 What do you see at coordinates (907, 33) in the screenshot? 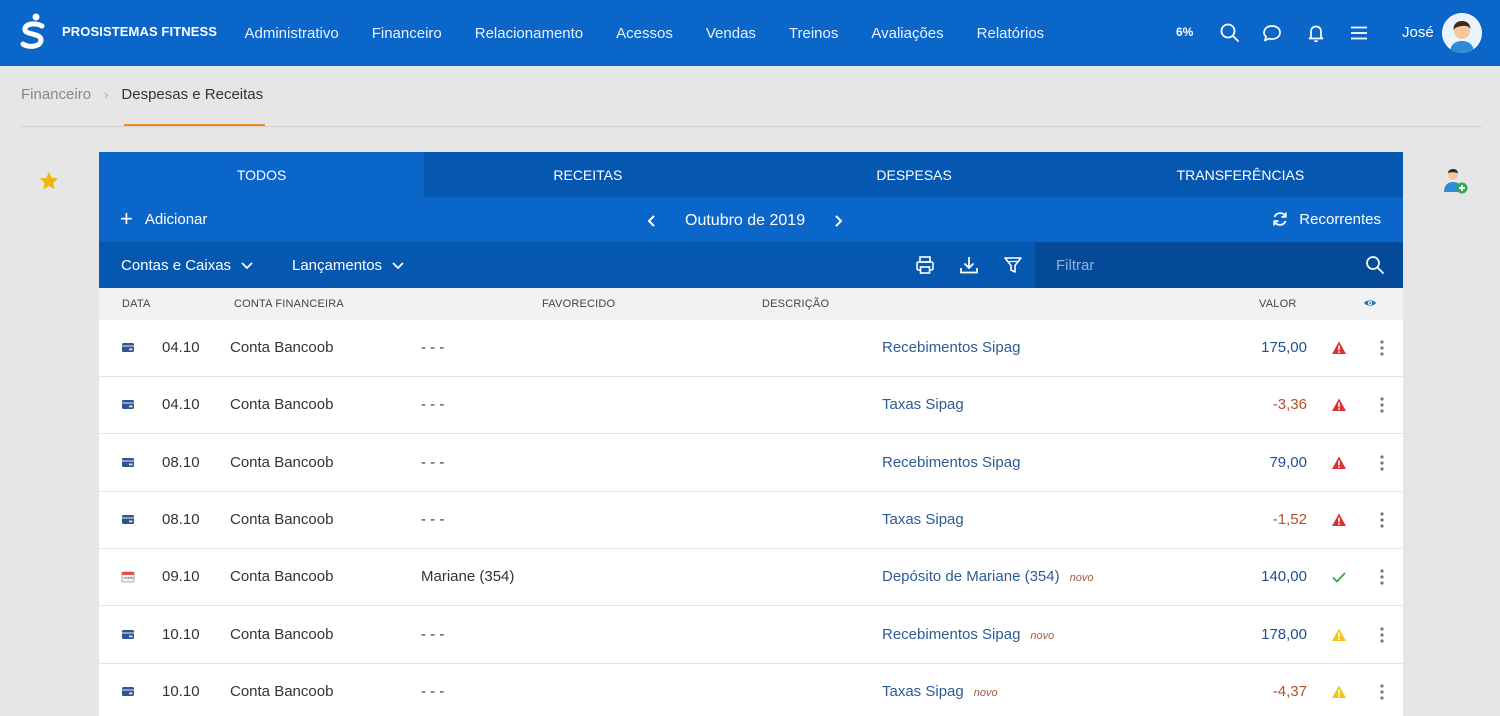
I see `nav-item-avaliacoes: Avaliações` at bounding box center [907, 33].